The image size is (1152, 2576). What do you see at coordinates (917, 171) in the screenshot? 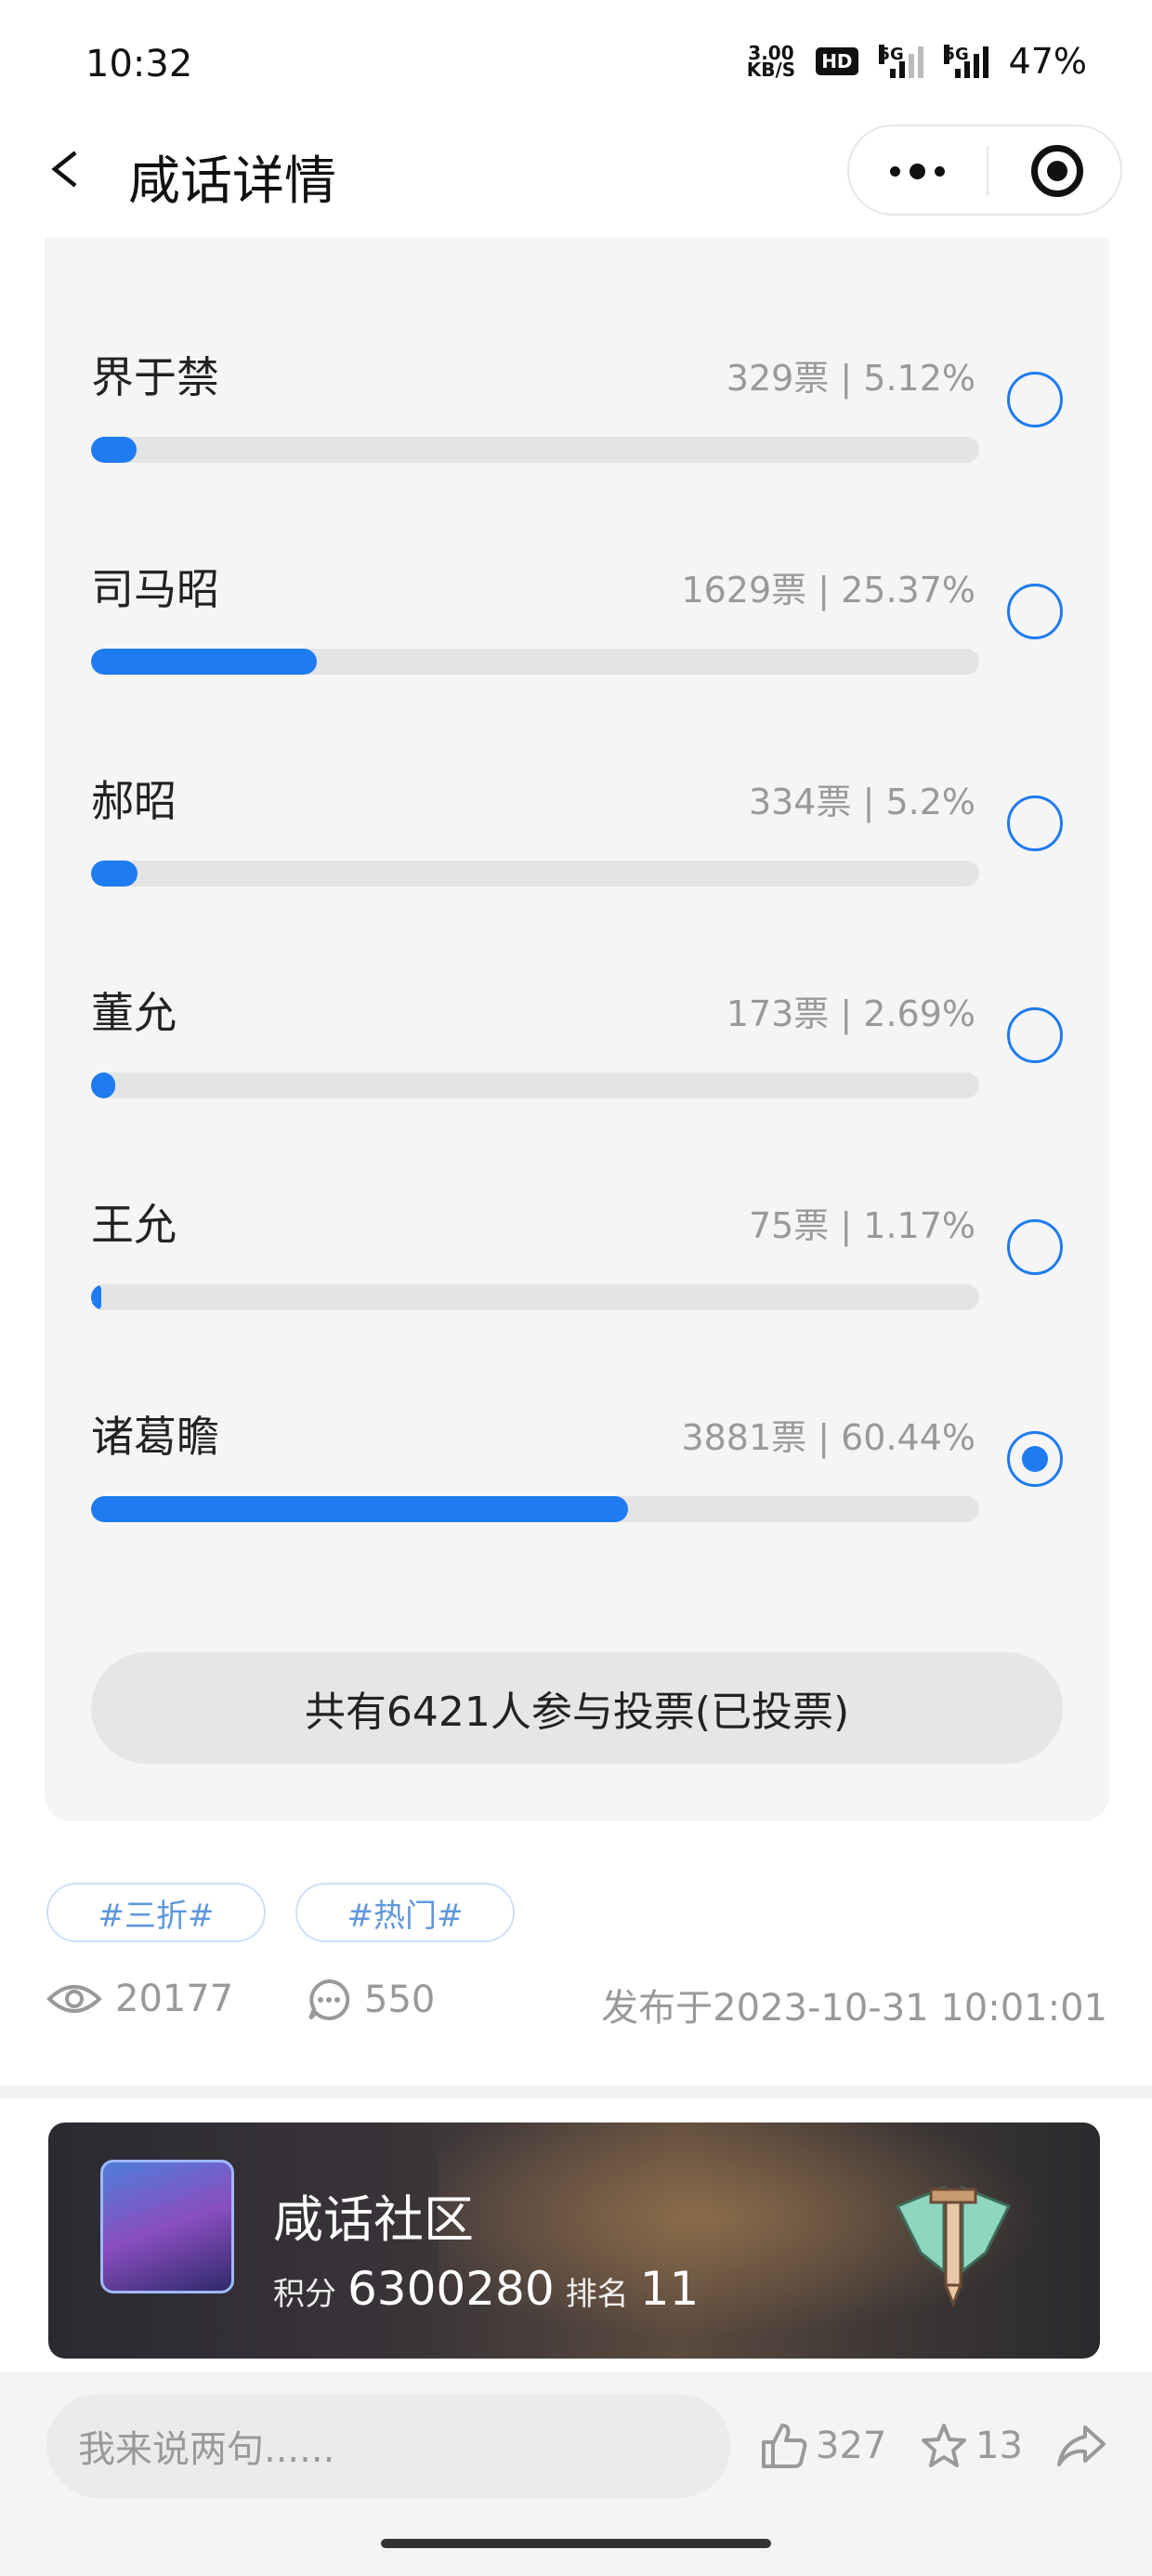
I see `more-menu-icon` at bounding box center [917, 171].